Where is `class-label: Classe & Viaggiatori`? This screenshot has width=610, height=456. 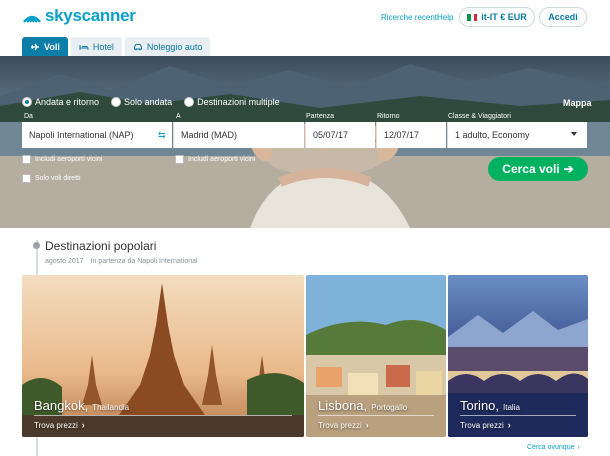 class-label: Classe & Viaggiatori is located at coordinates (479, 116).